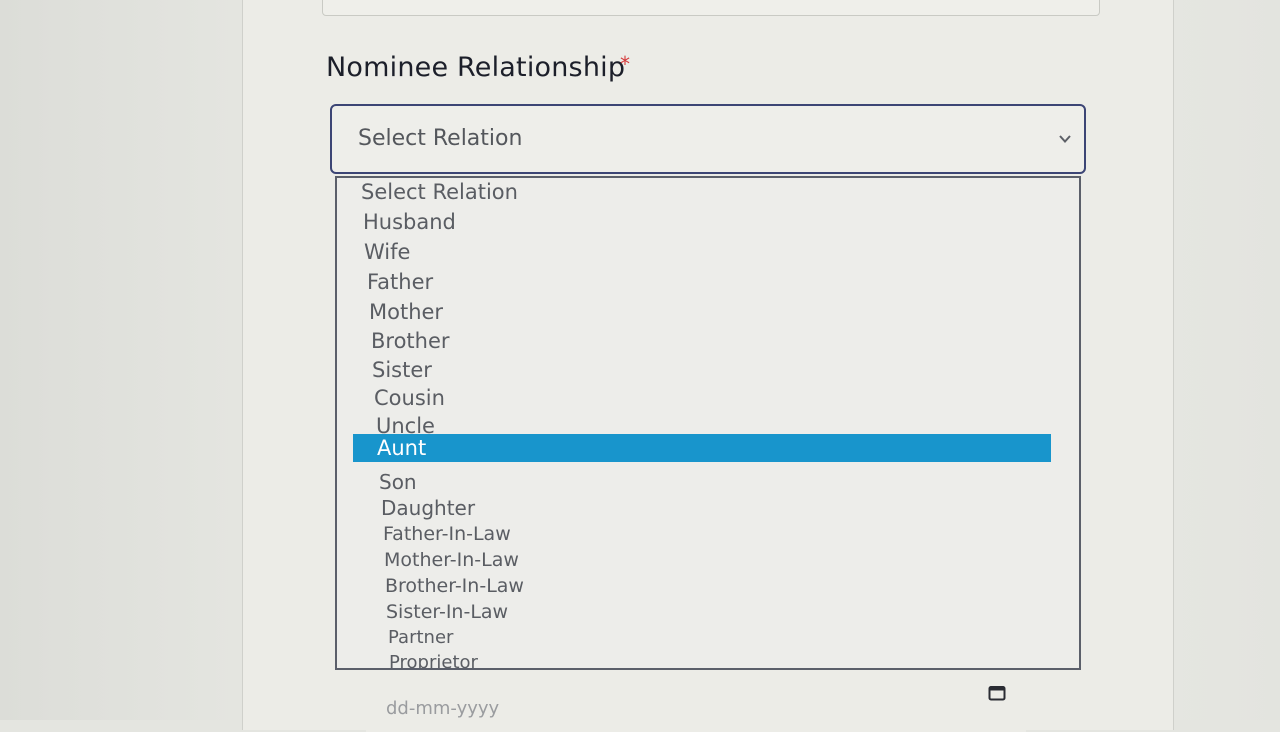 The width and height of the screenshot is (1280, 732). What do you see at coordinates (447, 612) in the screenshot?
I see `option-sister-in-law: Sister-In-Law` at bounding box center [447, 612].